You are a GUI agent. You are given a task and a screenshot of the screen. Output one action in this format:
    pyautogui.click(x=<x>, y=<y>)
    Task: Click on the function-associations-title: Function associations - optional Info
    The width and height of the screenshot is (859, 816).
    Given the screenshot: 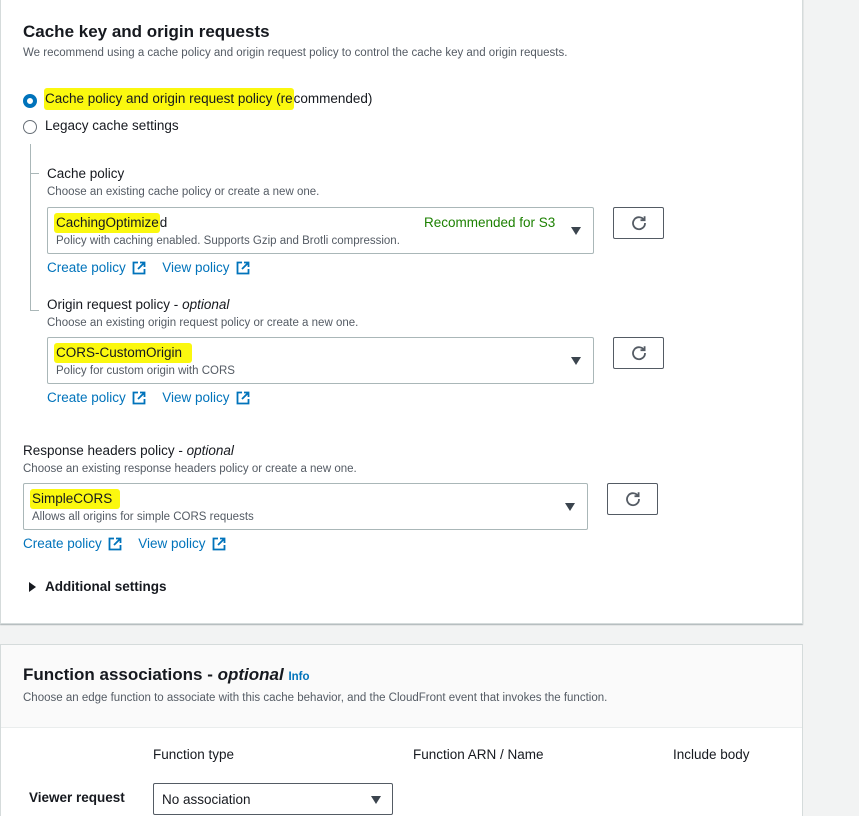 What is the action you would take?
    pyautogui.click(x=166, y=675)
    